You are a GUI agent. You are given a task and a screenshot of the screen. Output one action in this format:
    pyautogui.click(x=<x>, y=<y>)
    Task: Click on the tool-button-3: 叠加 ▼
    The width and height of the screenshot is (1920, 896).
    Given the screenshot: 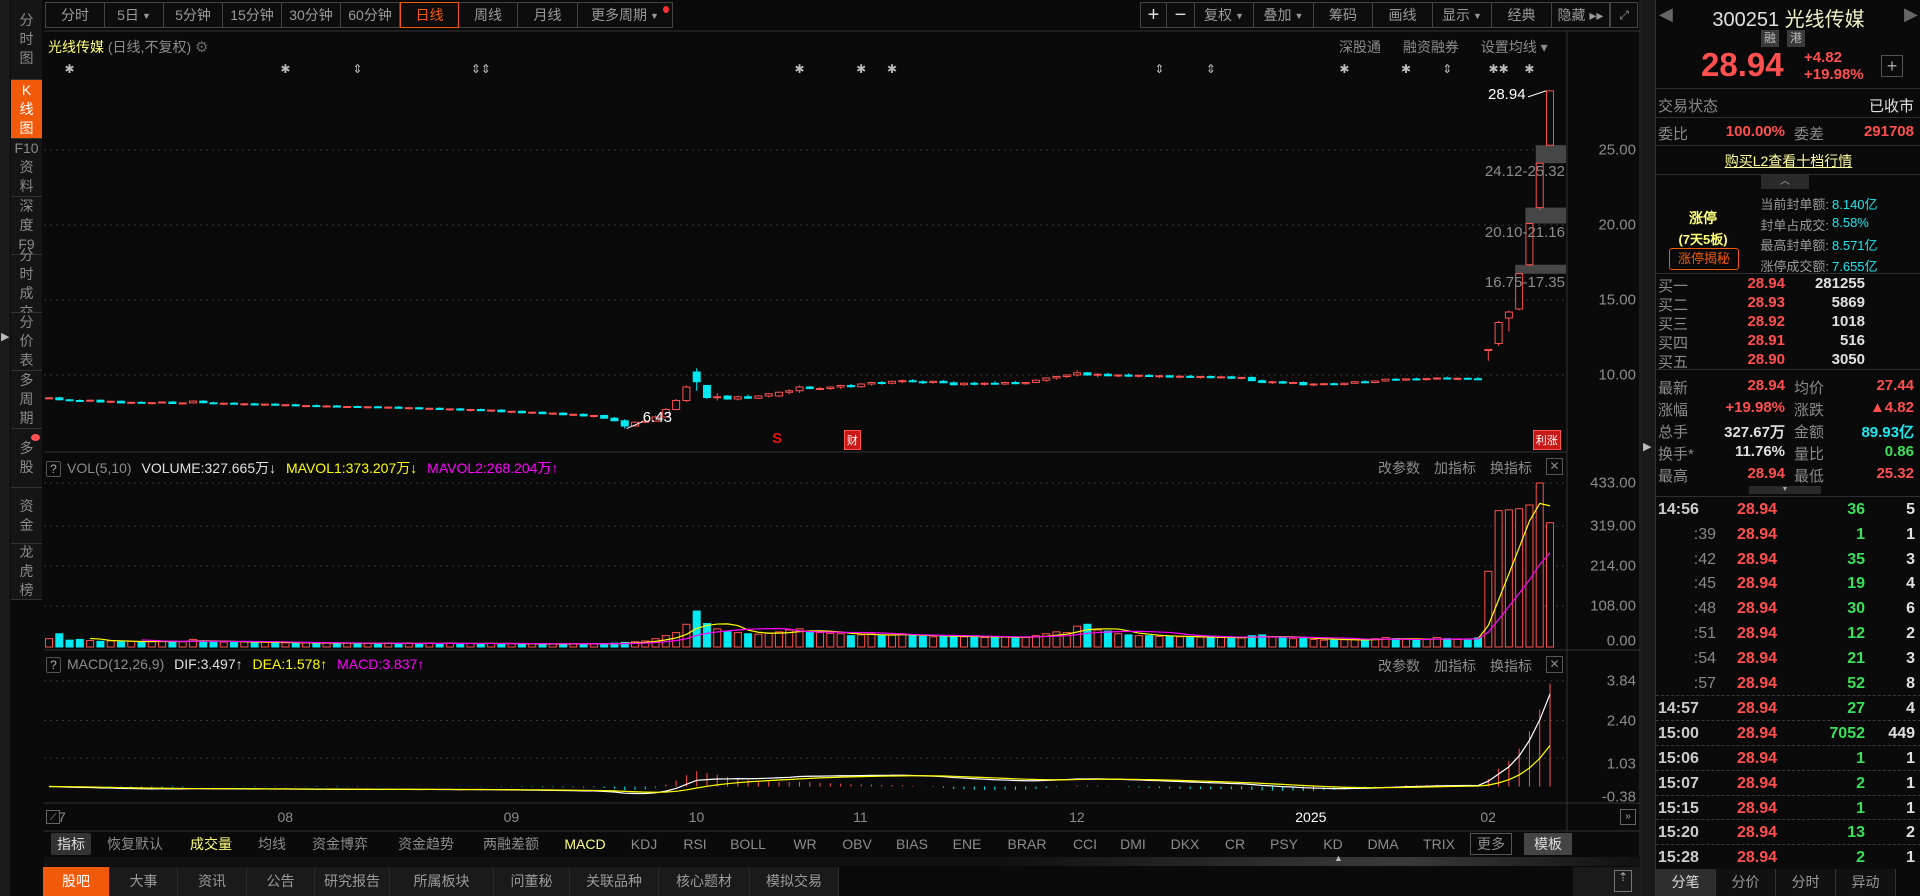 What is the action you would take?
    pyautogui.click(x=1284, y=15)
    